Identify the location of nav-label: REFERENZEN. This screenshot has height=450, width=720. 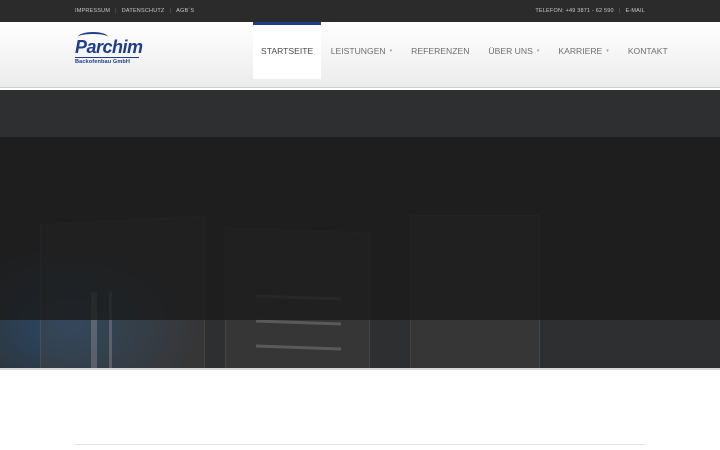
(440, 50).